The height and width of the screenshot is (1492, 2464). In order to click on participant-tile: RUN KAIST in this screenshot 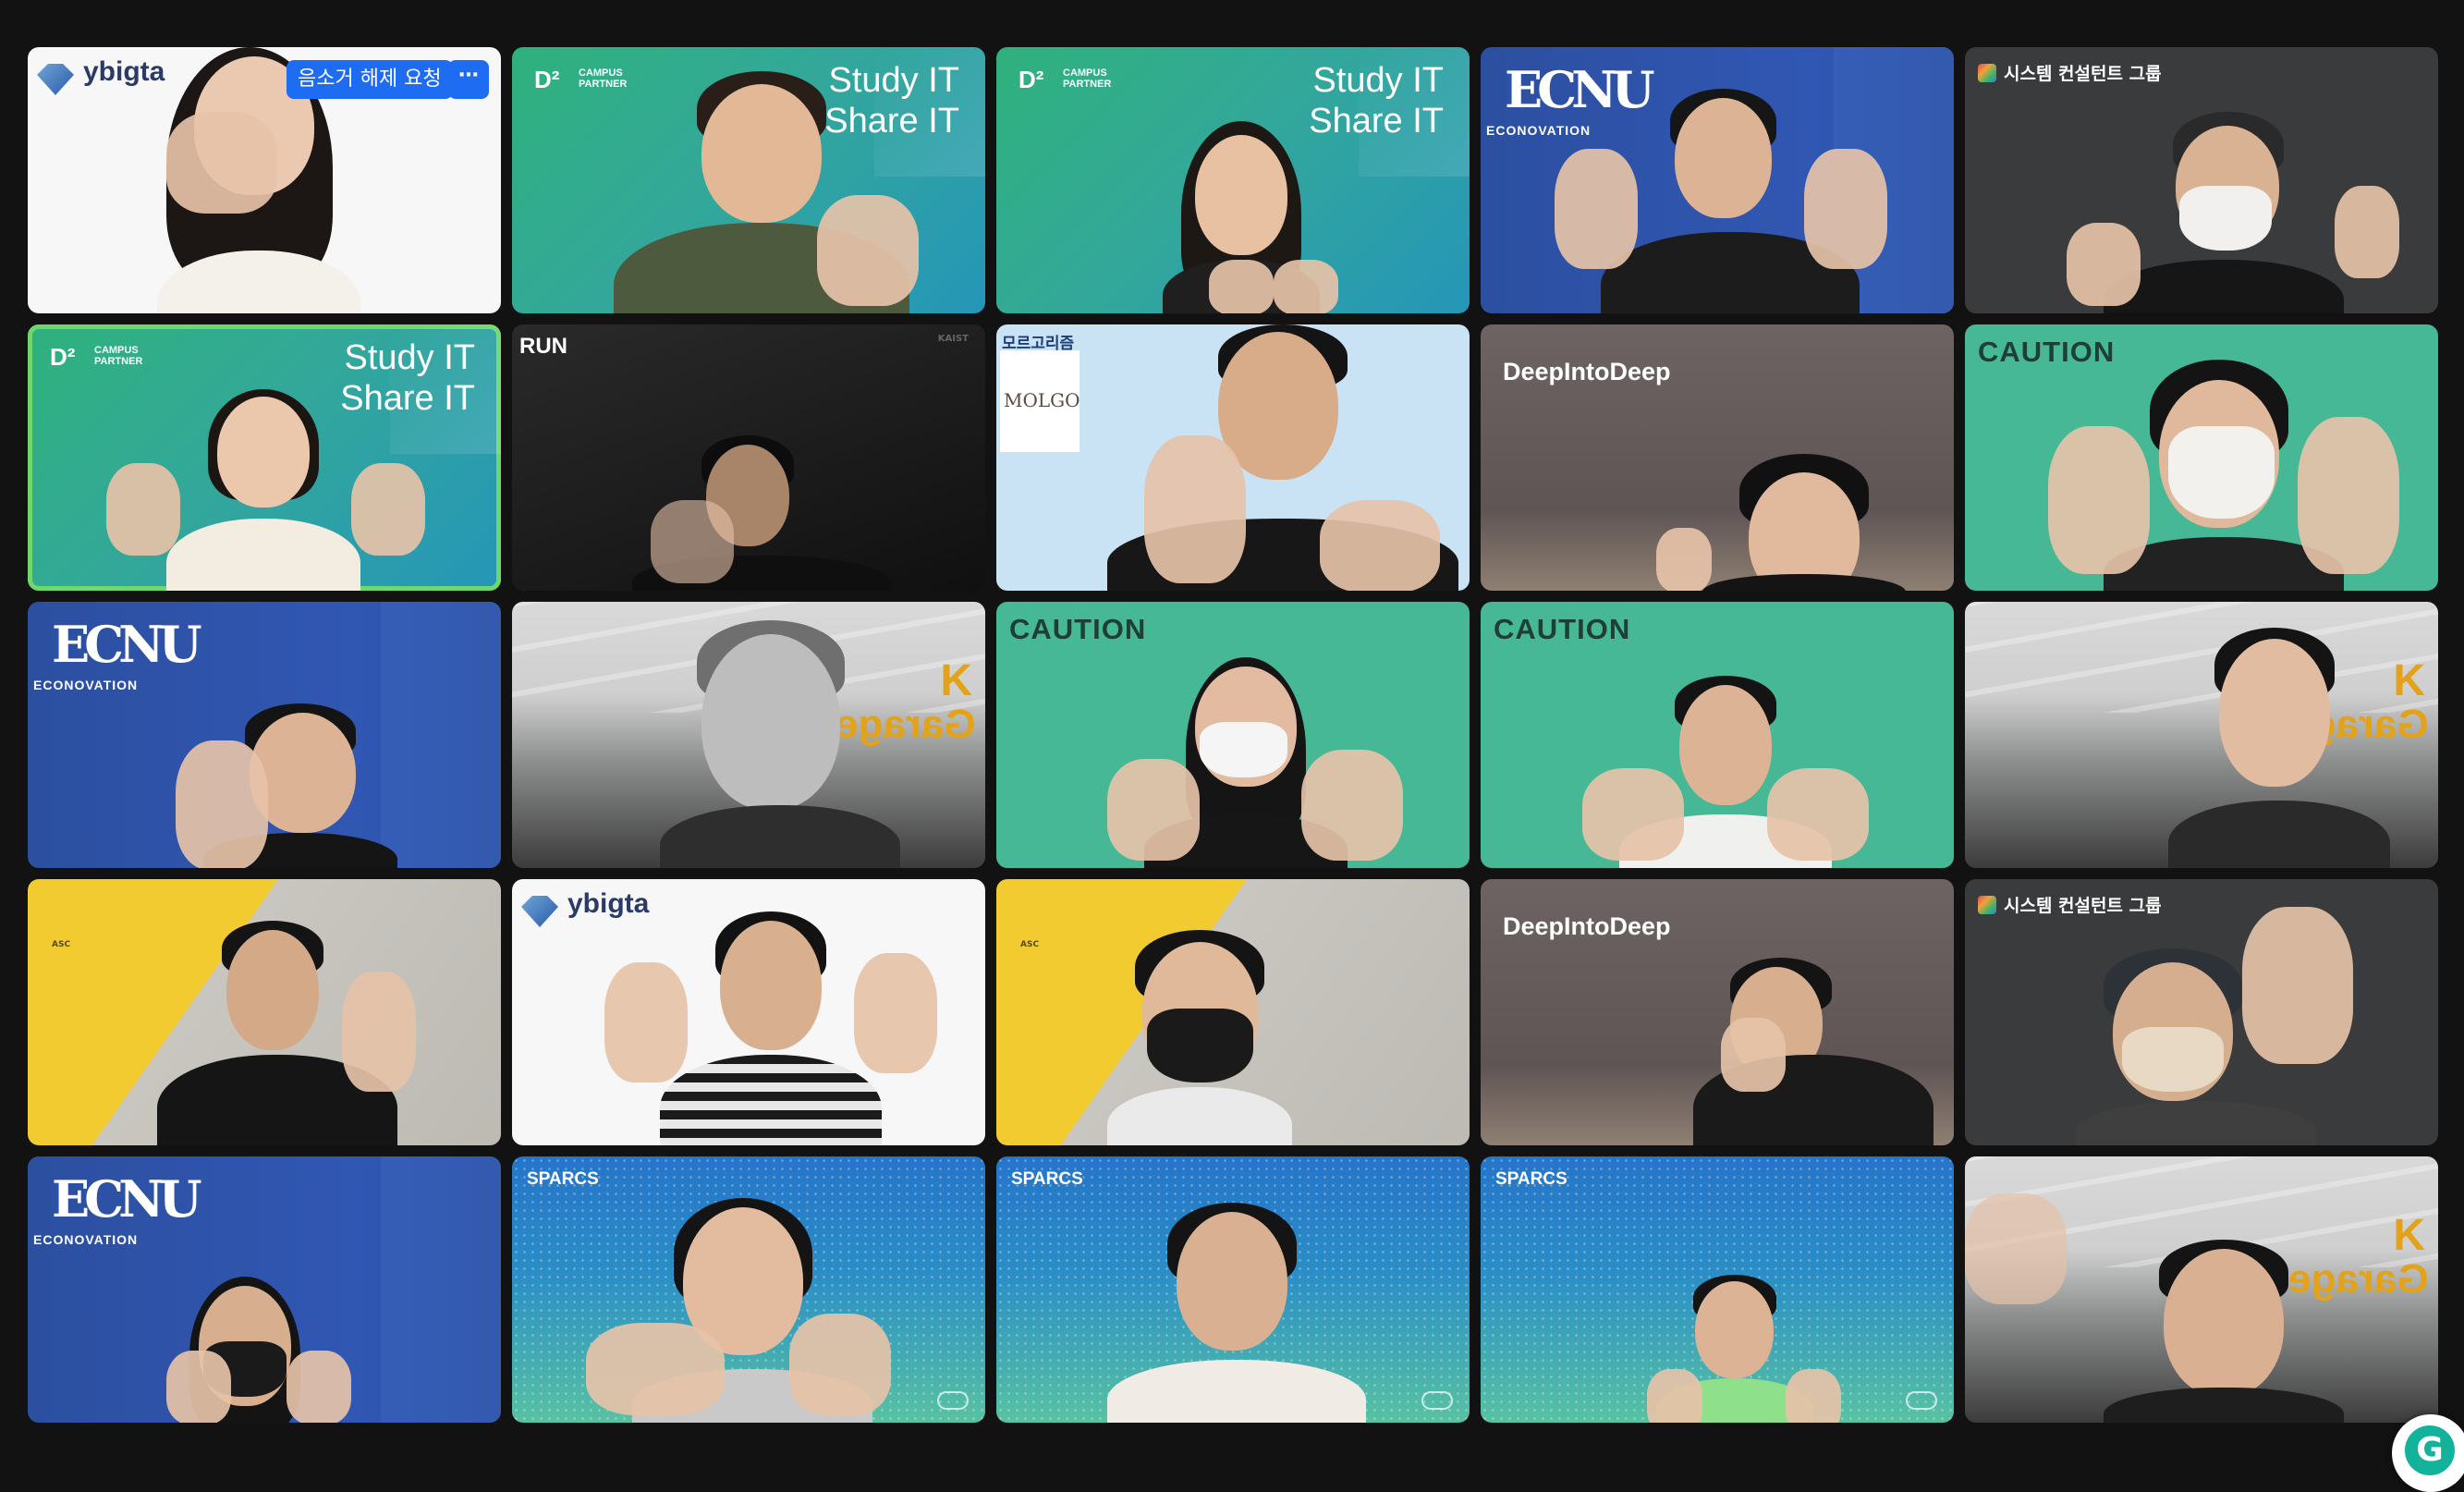, I will do `click(748, 457)`.